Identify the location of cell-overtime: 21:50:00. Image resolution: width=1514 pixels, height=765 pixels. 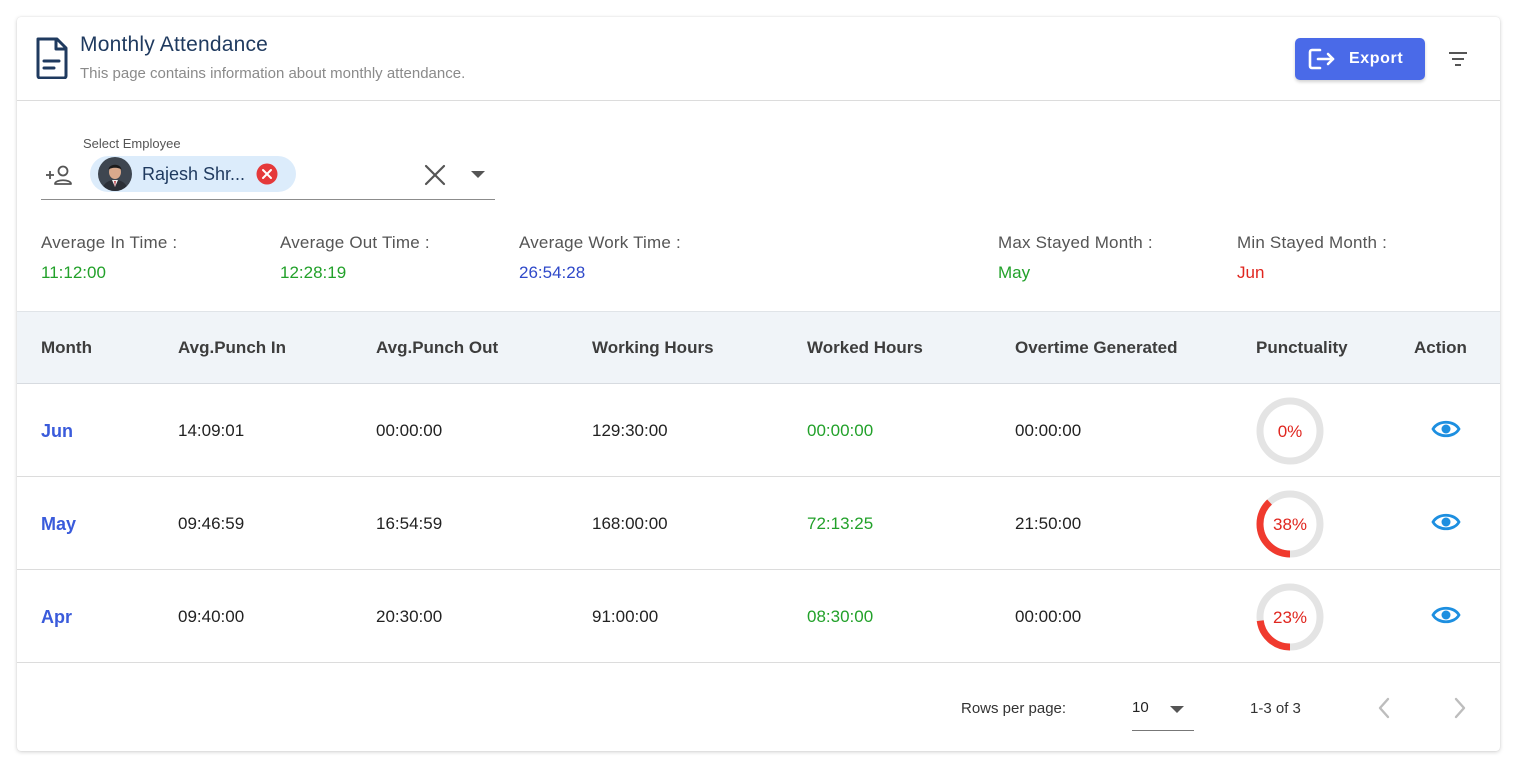
(1048, 523).